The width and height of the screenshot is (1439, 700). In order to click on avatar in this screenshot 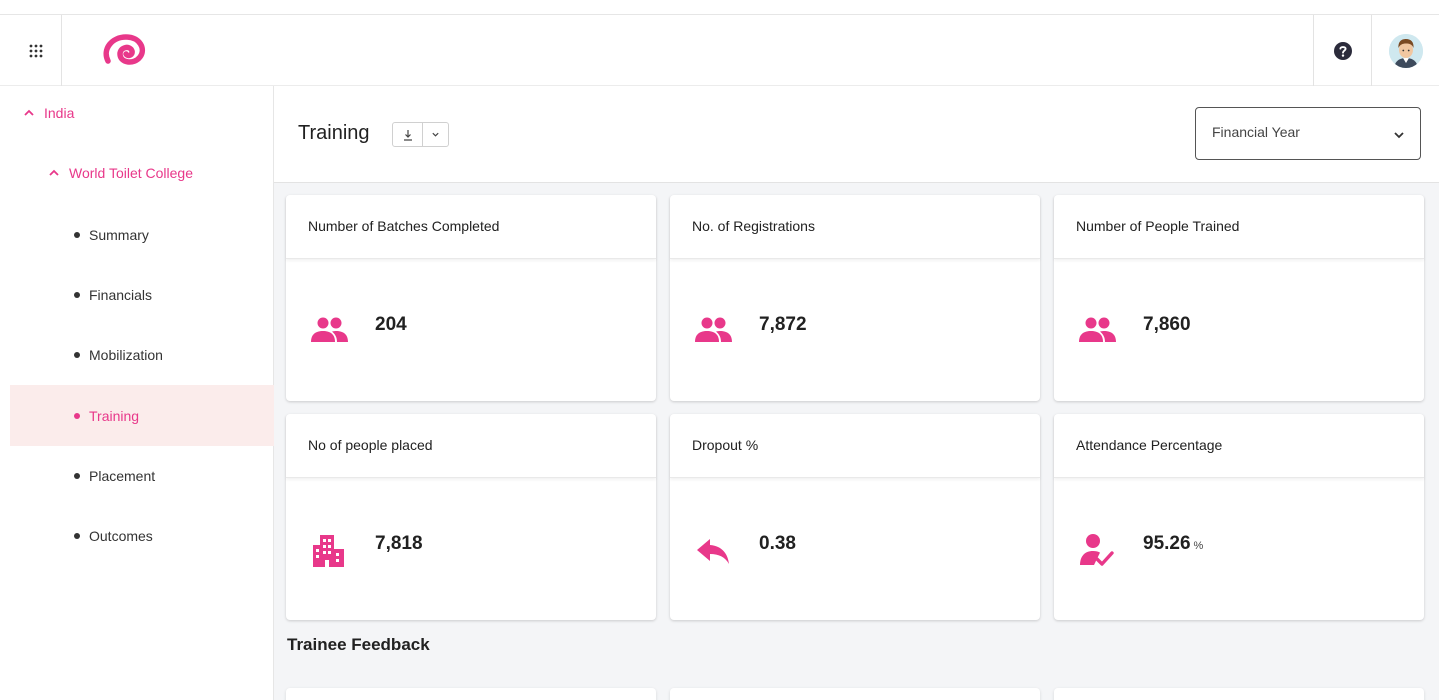, I will do `click(1405, 51)`.